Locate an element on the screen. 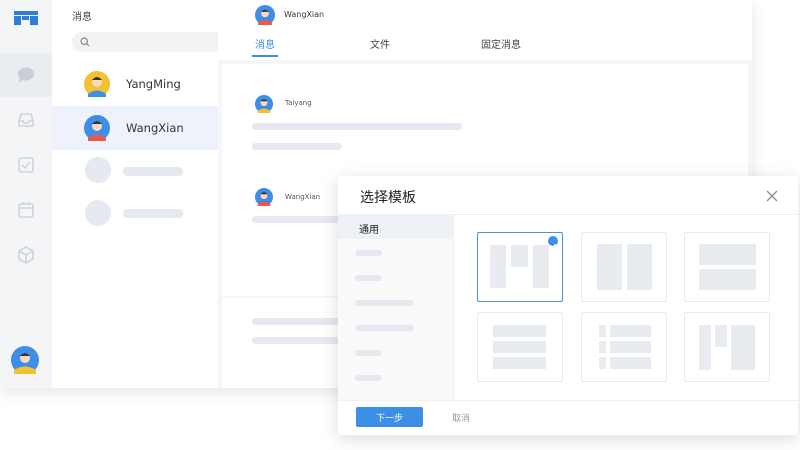 This screenshot has width=800, height=450. checkbox-icon is located at coordinates (26, 165).